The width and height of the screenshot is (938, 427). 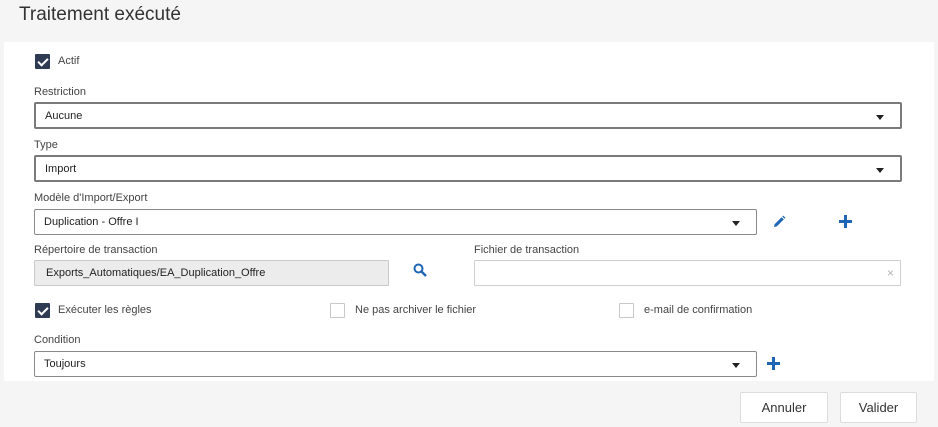 I want to click on repertoire-label: Répertoire de transaction, so click(x=96, y=250).